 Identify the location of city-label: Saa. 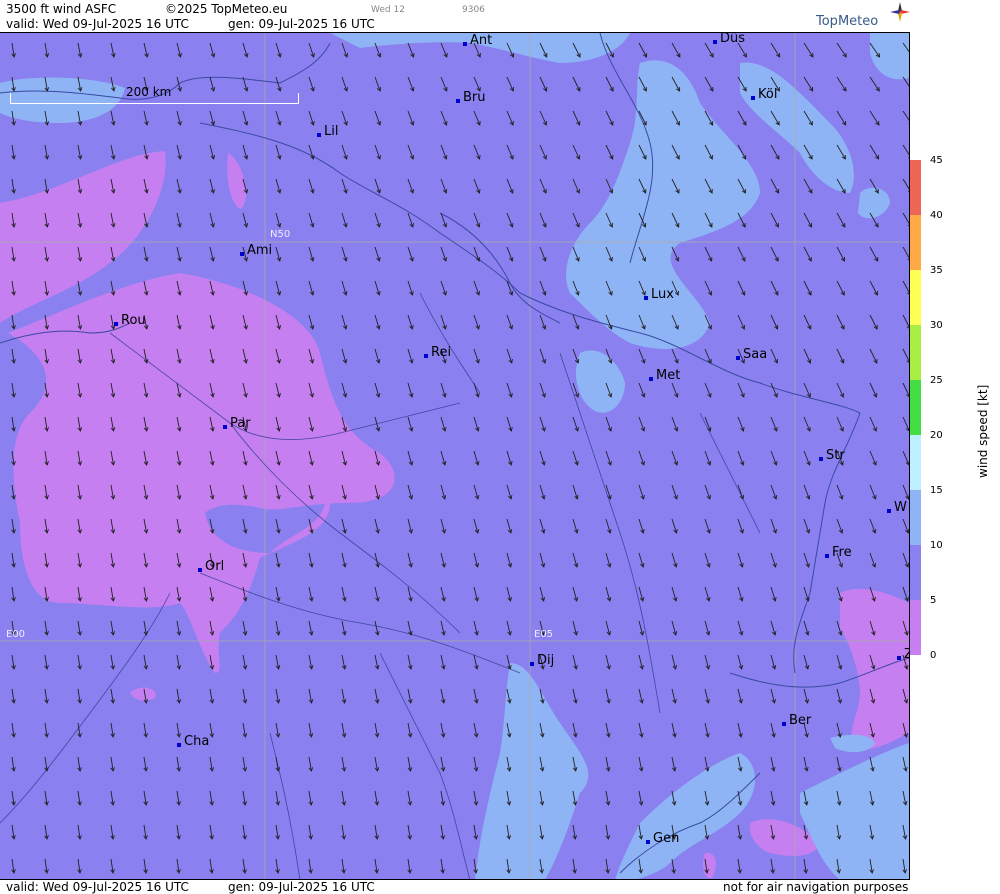
(755, 354).